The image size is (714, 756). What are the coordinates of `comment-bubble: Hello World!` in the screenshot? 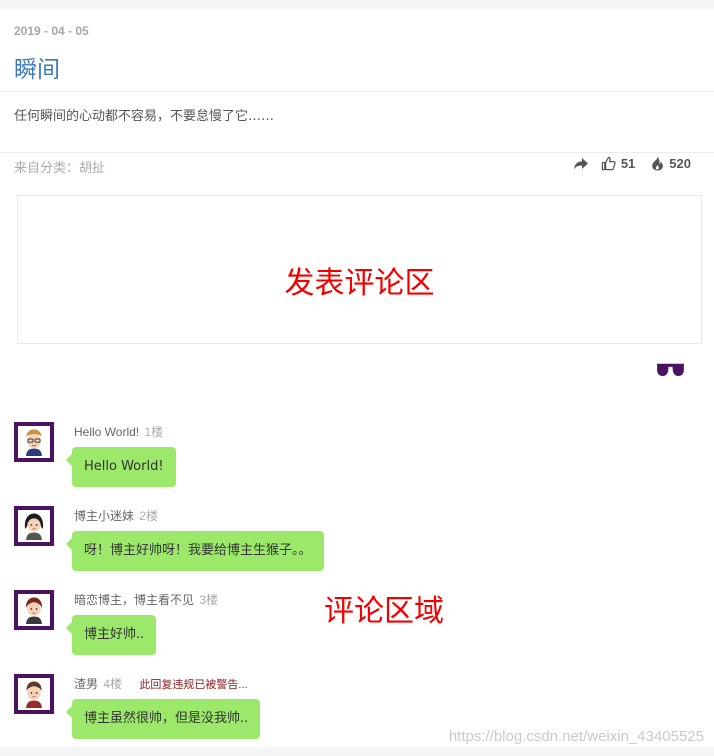 It's located at (121, 467).